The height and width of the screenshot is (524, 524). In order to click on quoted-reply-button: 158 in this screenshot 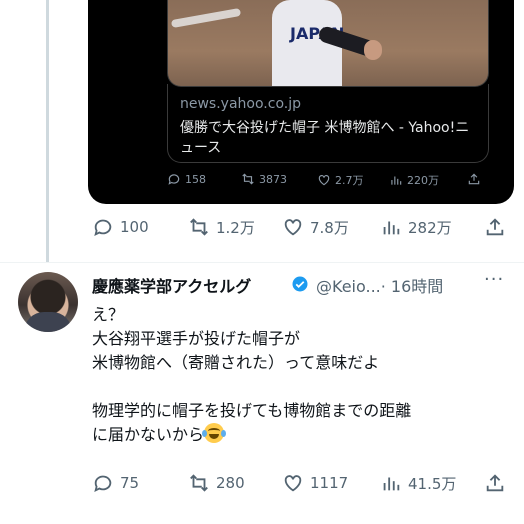, I will do `click(186, 179)`.